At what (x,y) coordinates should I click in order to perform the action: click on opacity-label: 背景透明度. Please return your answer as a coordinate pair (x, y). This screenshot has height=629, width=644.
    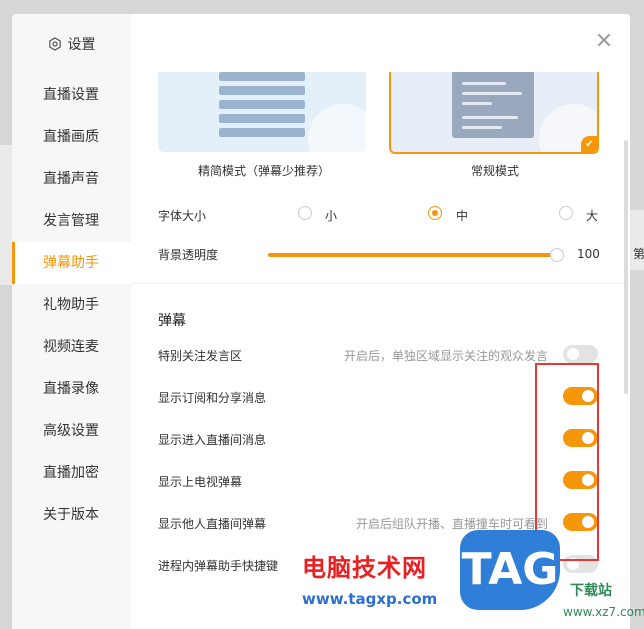
    Looking at the image, I should click on (188, 255).